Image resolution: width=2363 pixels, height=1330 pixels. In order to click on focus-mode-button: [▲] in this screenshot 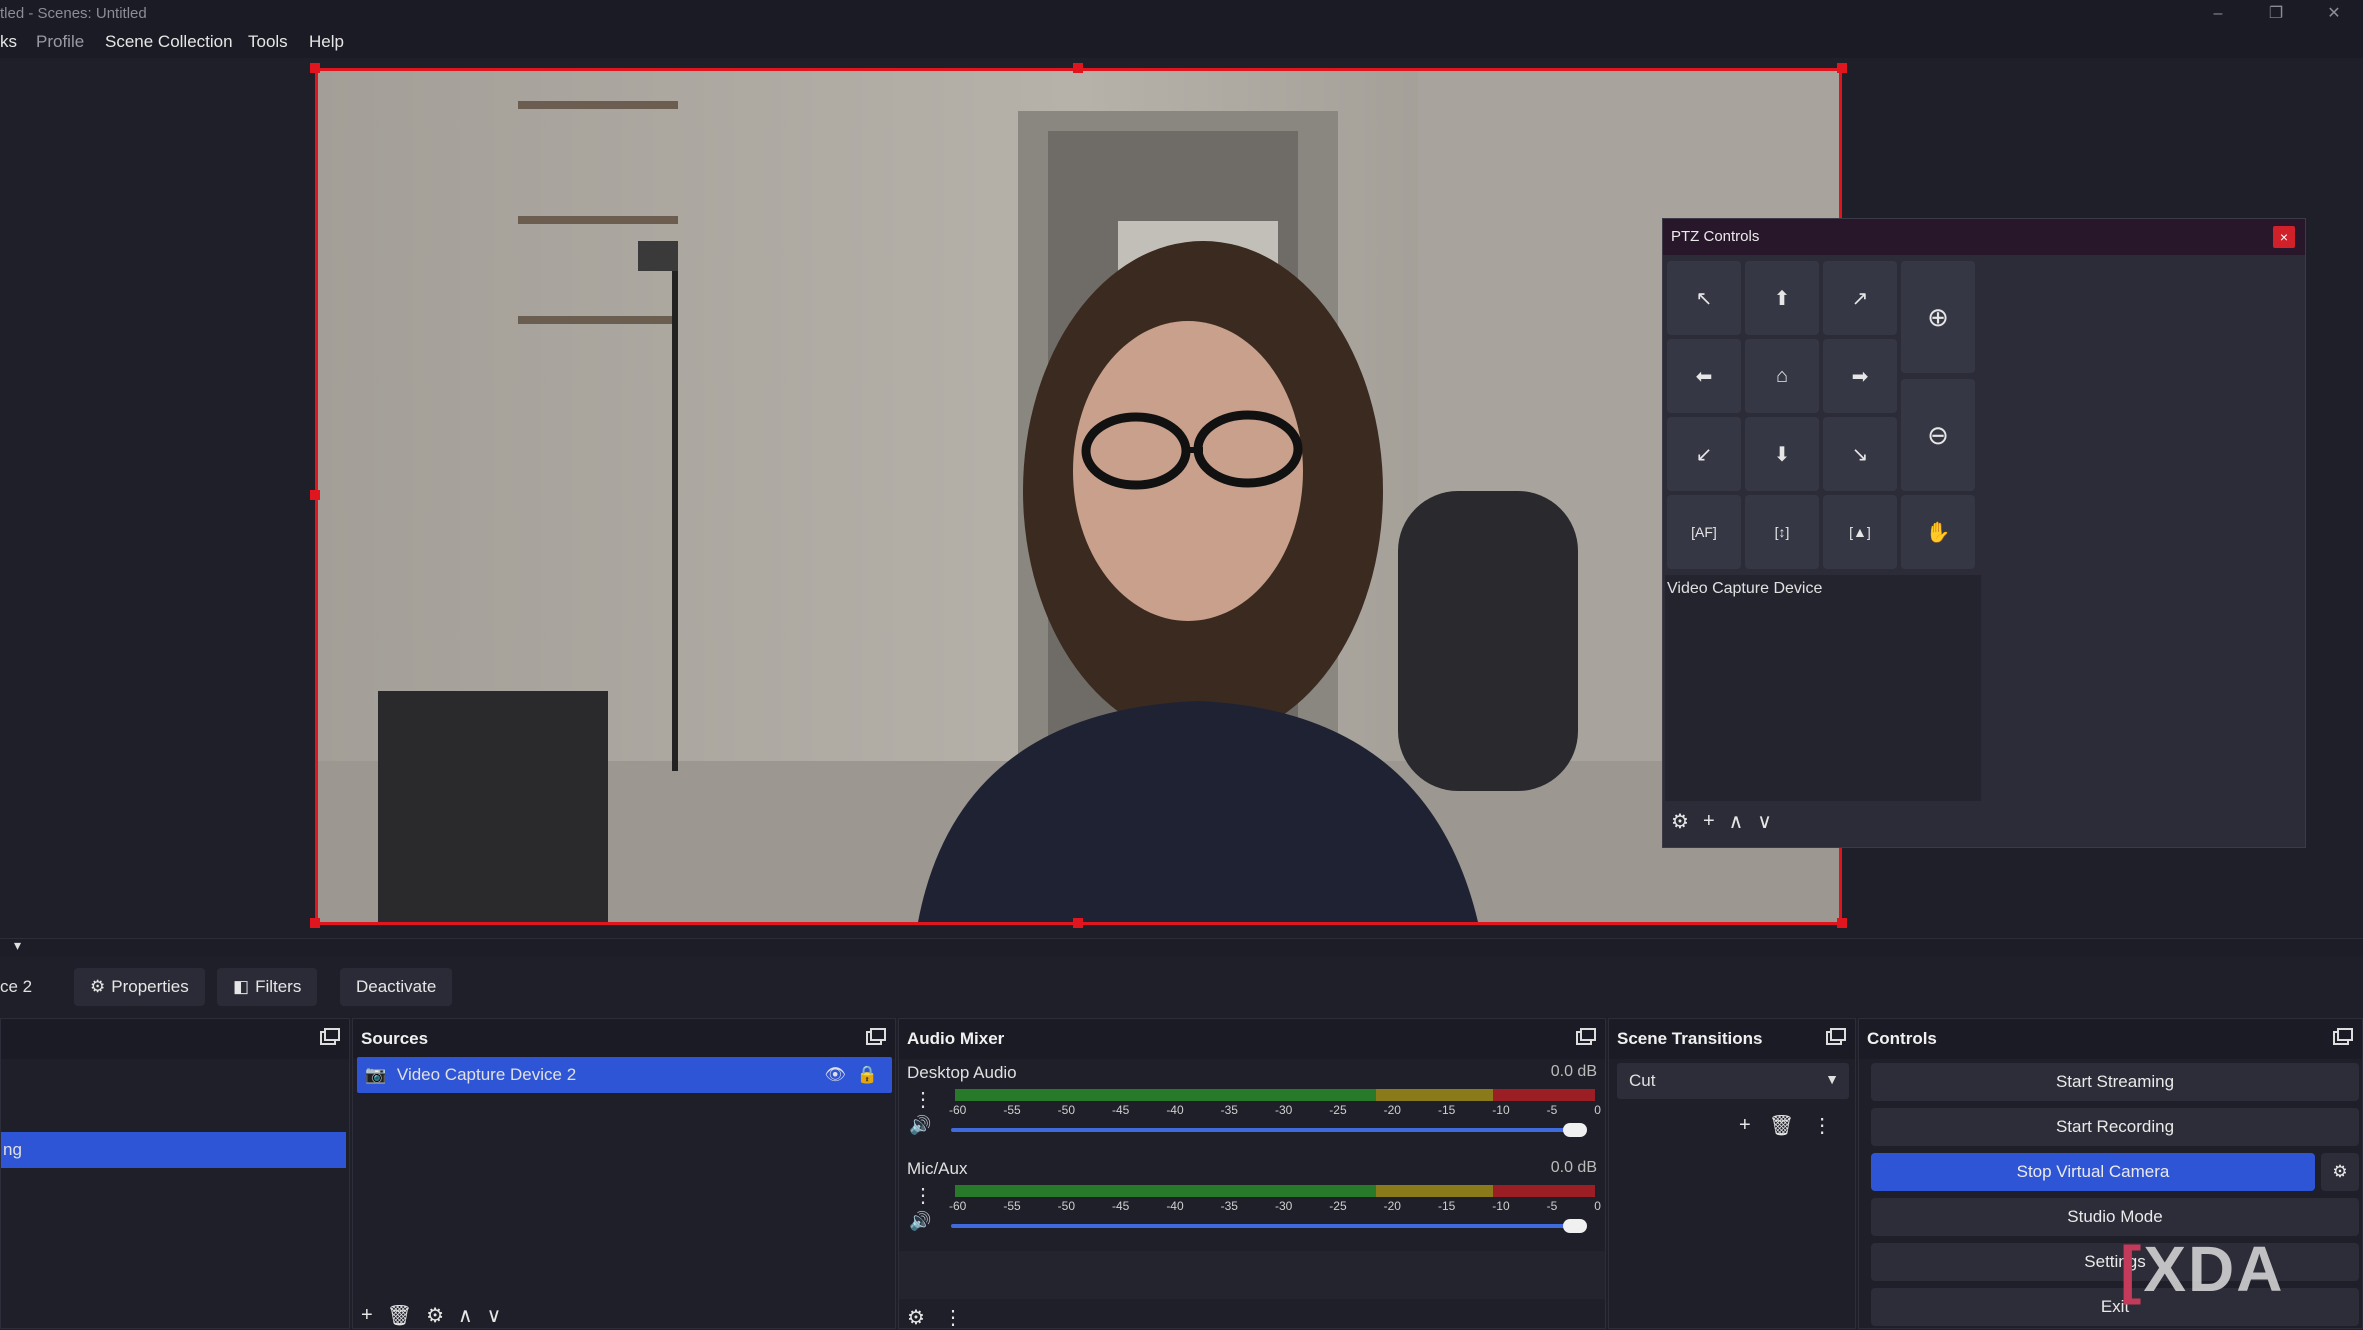, I will do `click(1860, 532)`.